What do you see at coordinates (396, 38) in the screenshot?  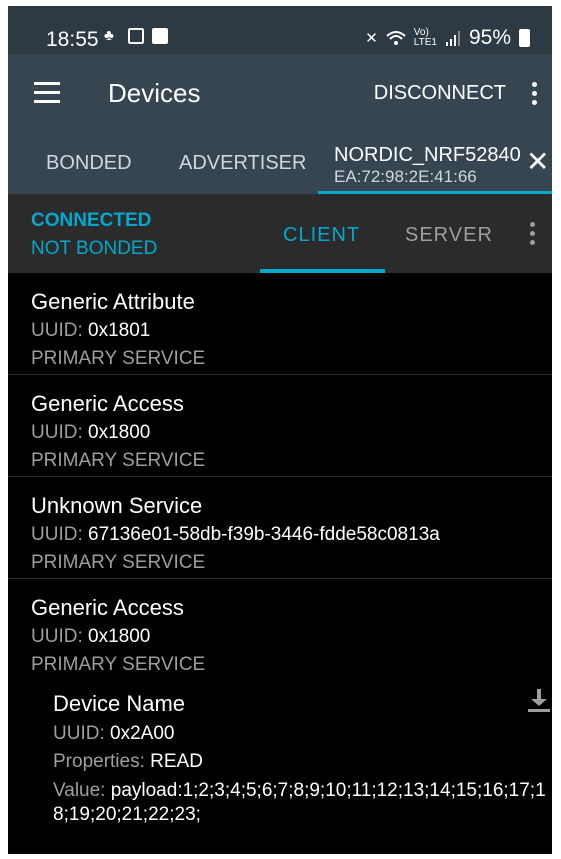 I see `wifi-icon` at bounding box center [396, 38].